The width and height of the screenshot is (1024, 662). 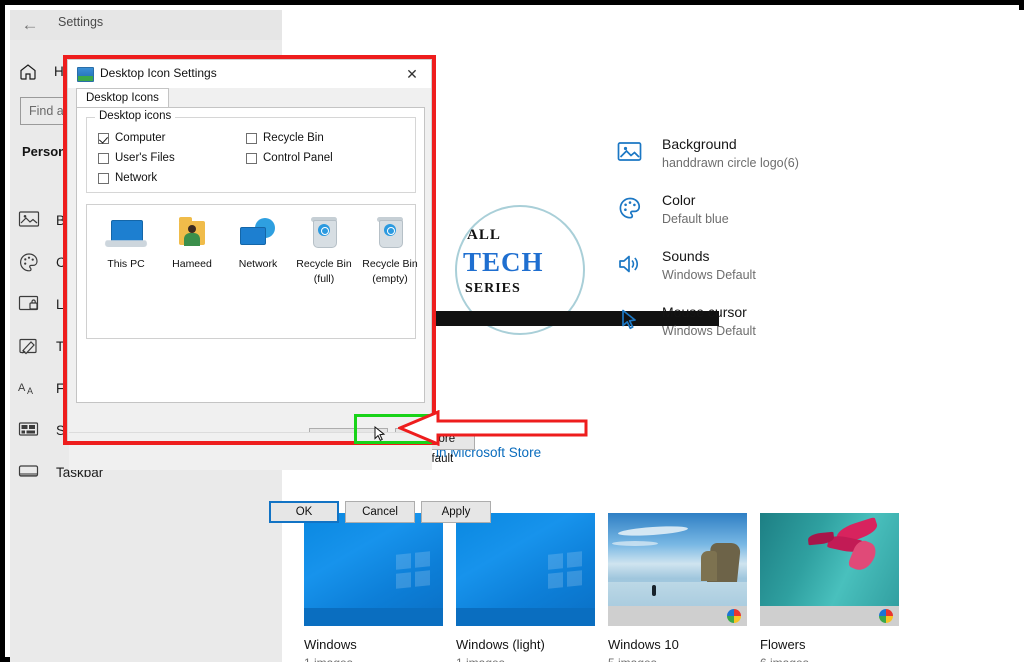 What do you see at coordinates (380, 512) in the screenshot?
I see `cancel-button: Cancel` at bounding box center [380, 512].